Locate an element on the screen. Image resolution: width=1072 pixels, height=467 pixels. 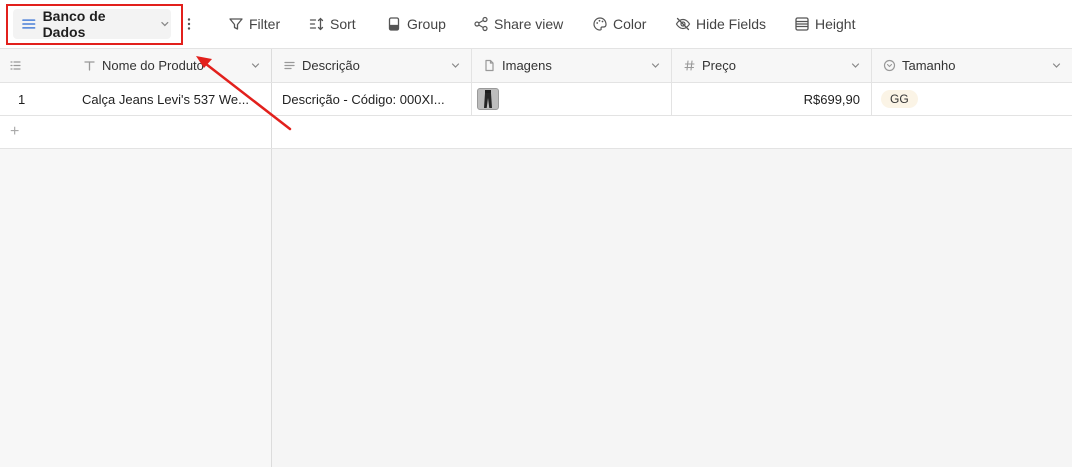
column-header-imagens: Imagens is located at coordinates (572, 65).